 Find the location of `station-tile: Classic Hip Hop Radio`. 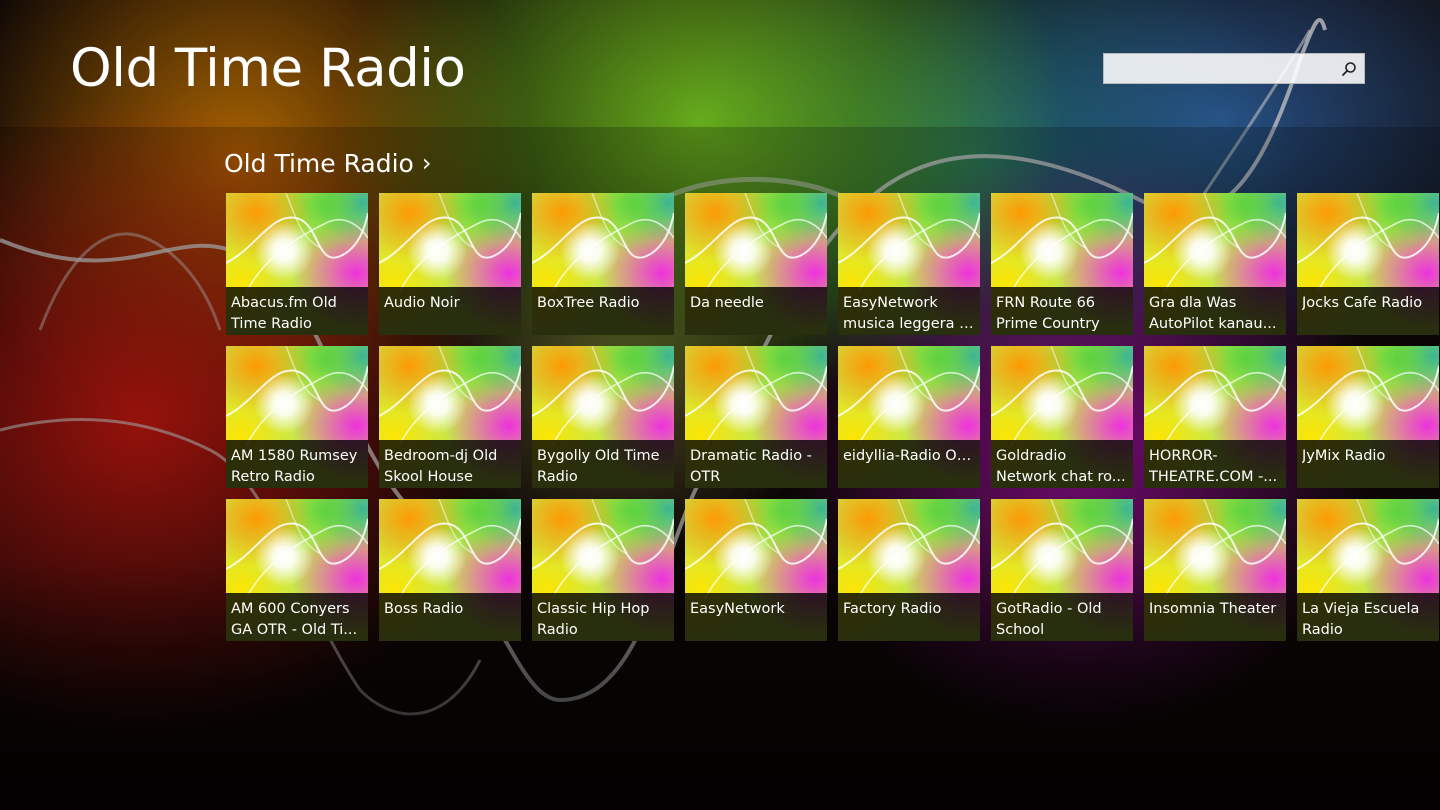

station-tile: Classic Hip Hop Radio is located at coordinates (603, 570).